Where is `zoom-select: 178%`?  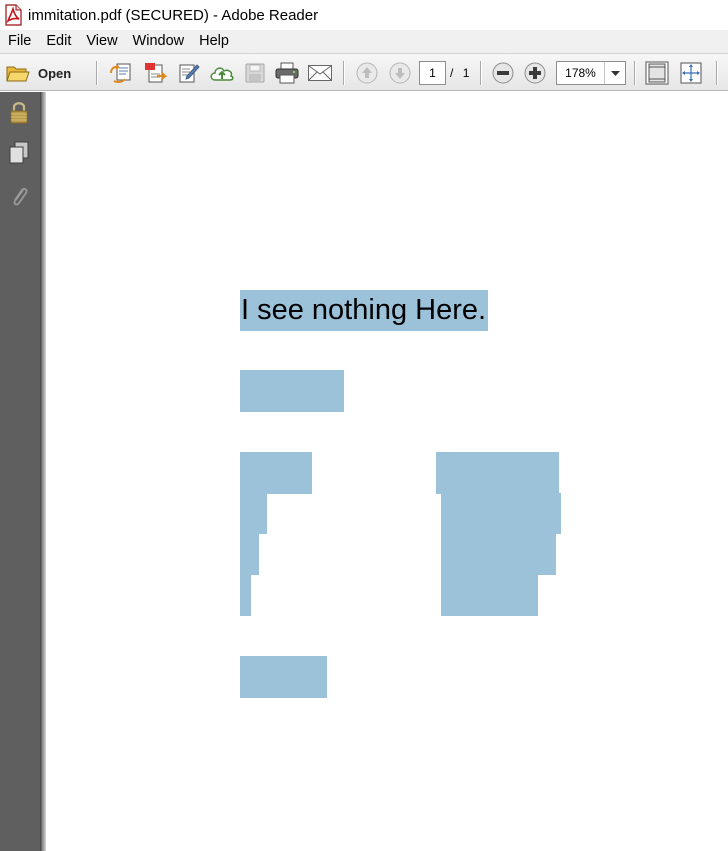
zoom-select: 178% is located at coordinates (591, 73).